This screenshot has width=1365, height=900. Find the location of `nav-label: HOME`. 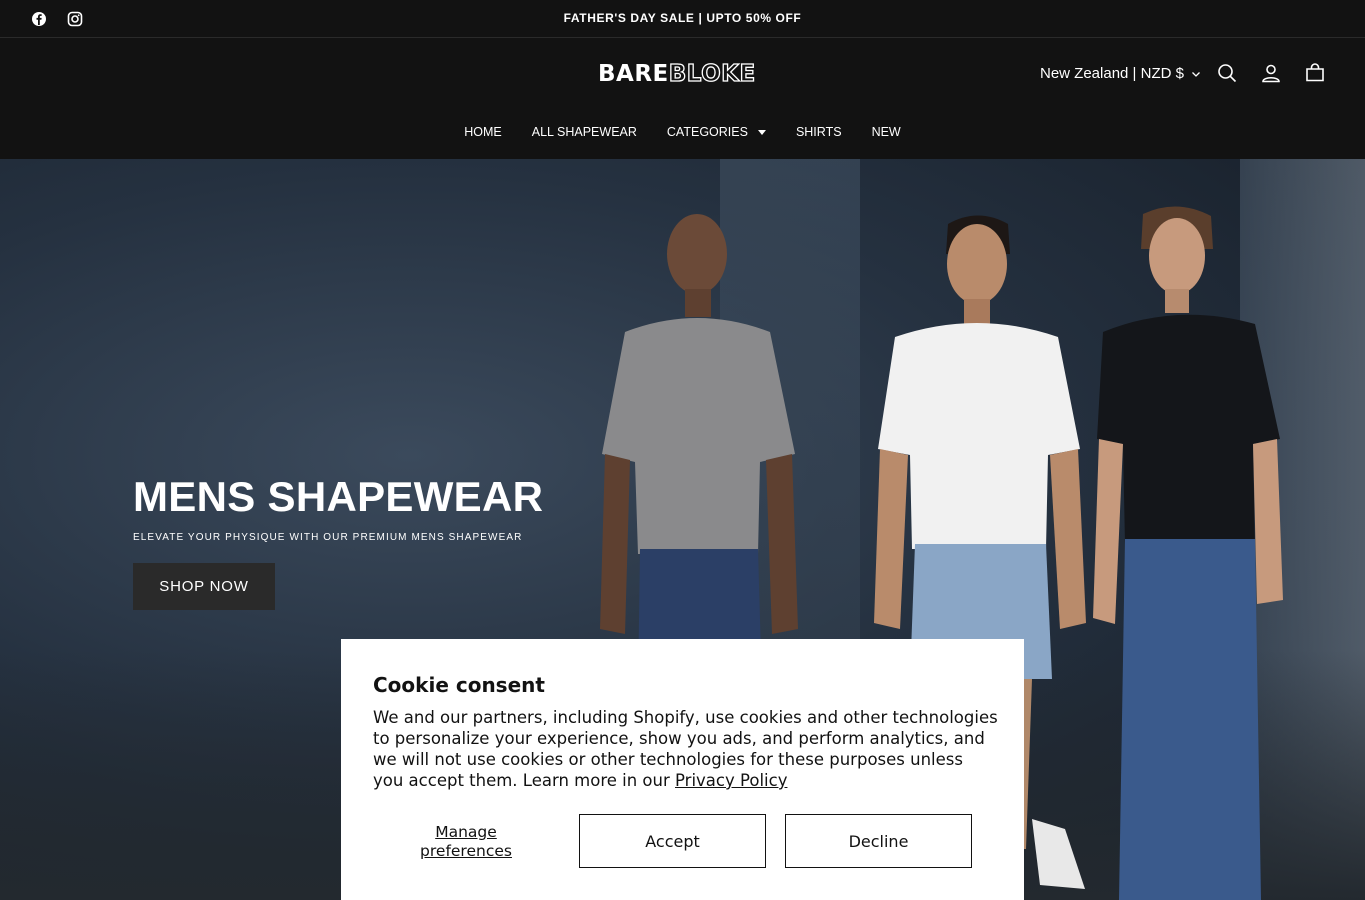

nav-label: HOME is located at coordinates (483, 132).